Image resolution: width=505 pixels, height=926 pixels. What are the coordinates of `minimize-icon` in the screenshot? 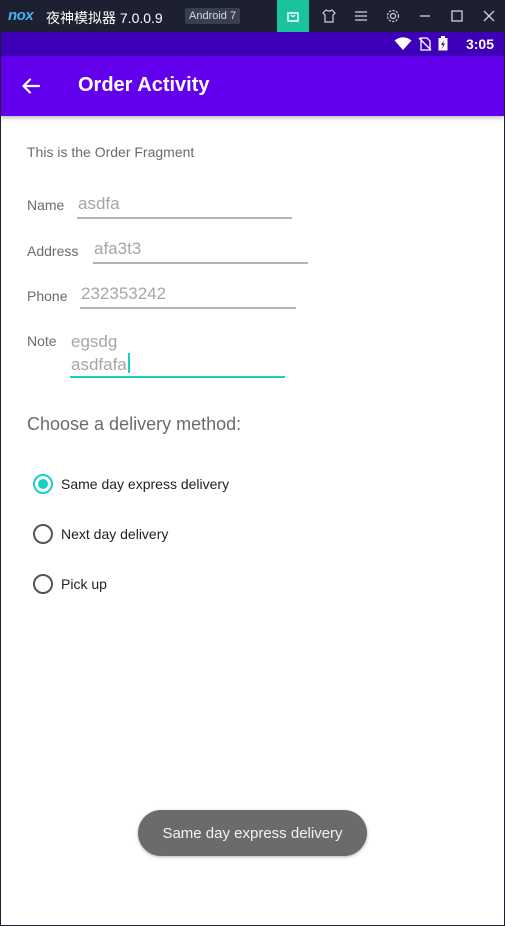 It's located at (425, 16).